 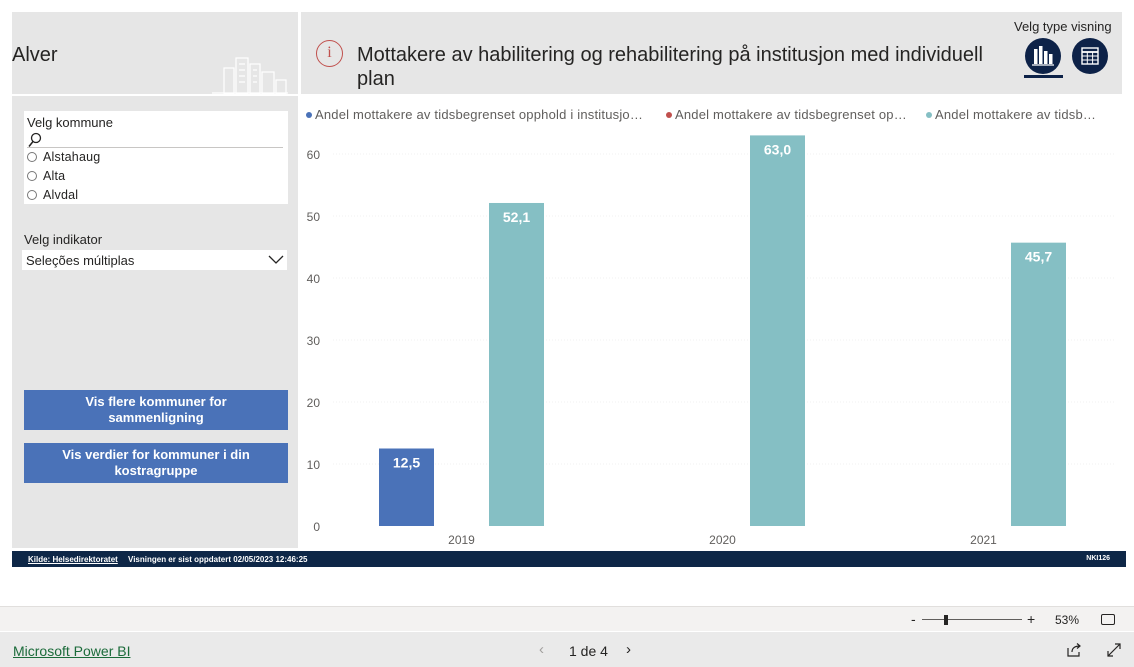 What do you see at coordinates (70, 122) in the screenshot?
I see `slicer-title: Velg kommune` at bounding box center [70, 122].